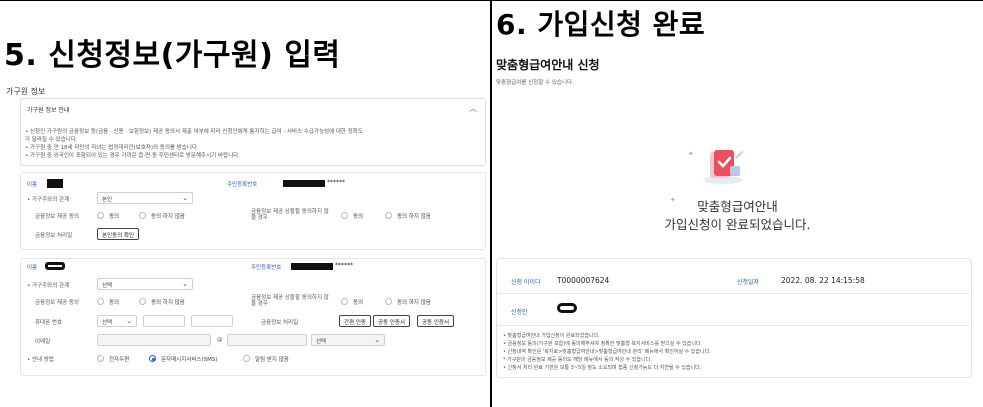  What do you see at coordinates (43, 342) in the screenshot?
I see `email-label: 이메일` at bounding box center [43, 342].